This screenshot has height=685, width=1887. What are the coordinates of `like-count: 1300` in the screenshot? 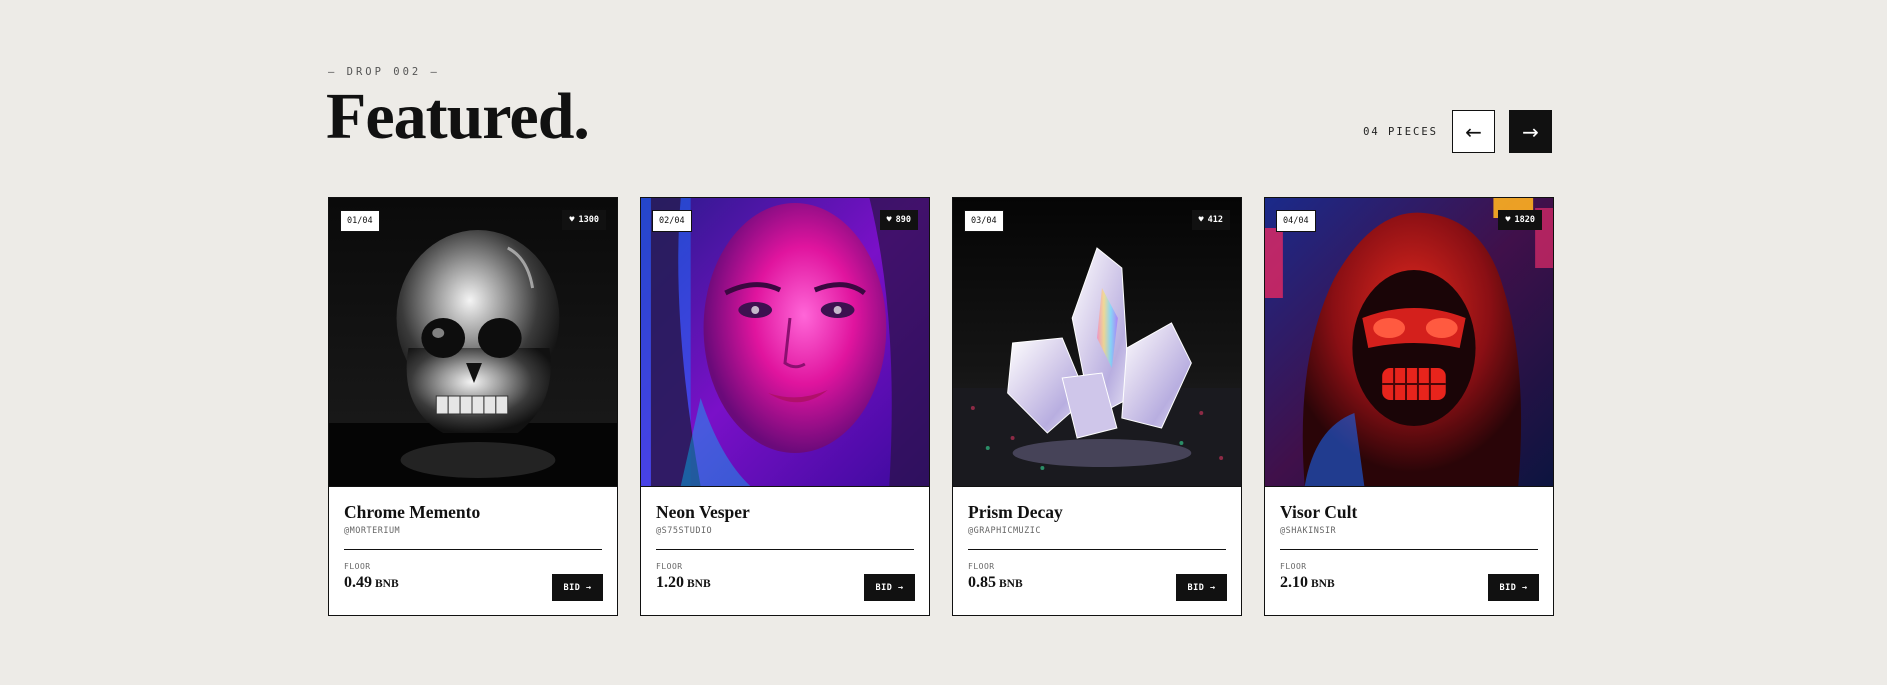 It's located at (588, 220).